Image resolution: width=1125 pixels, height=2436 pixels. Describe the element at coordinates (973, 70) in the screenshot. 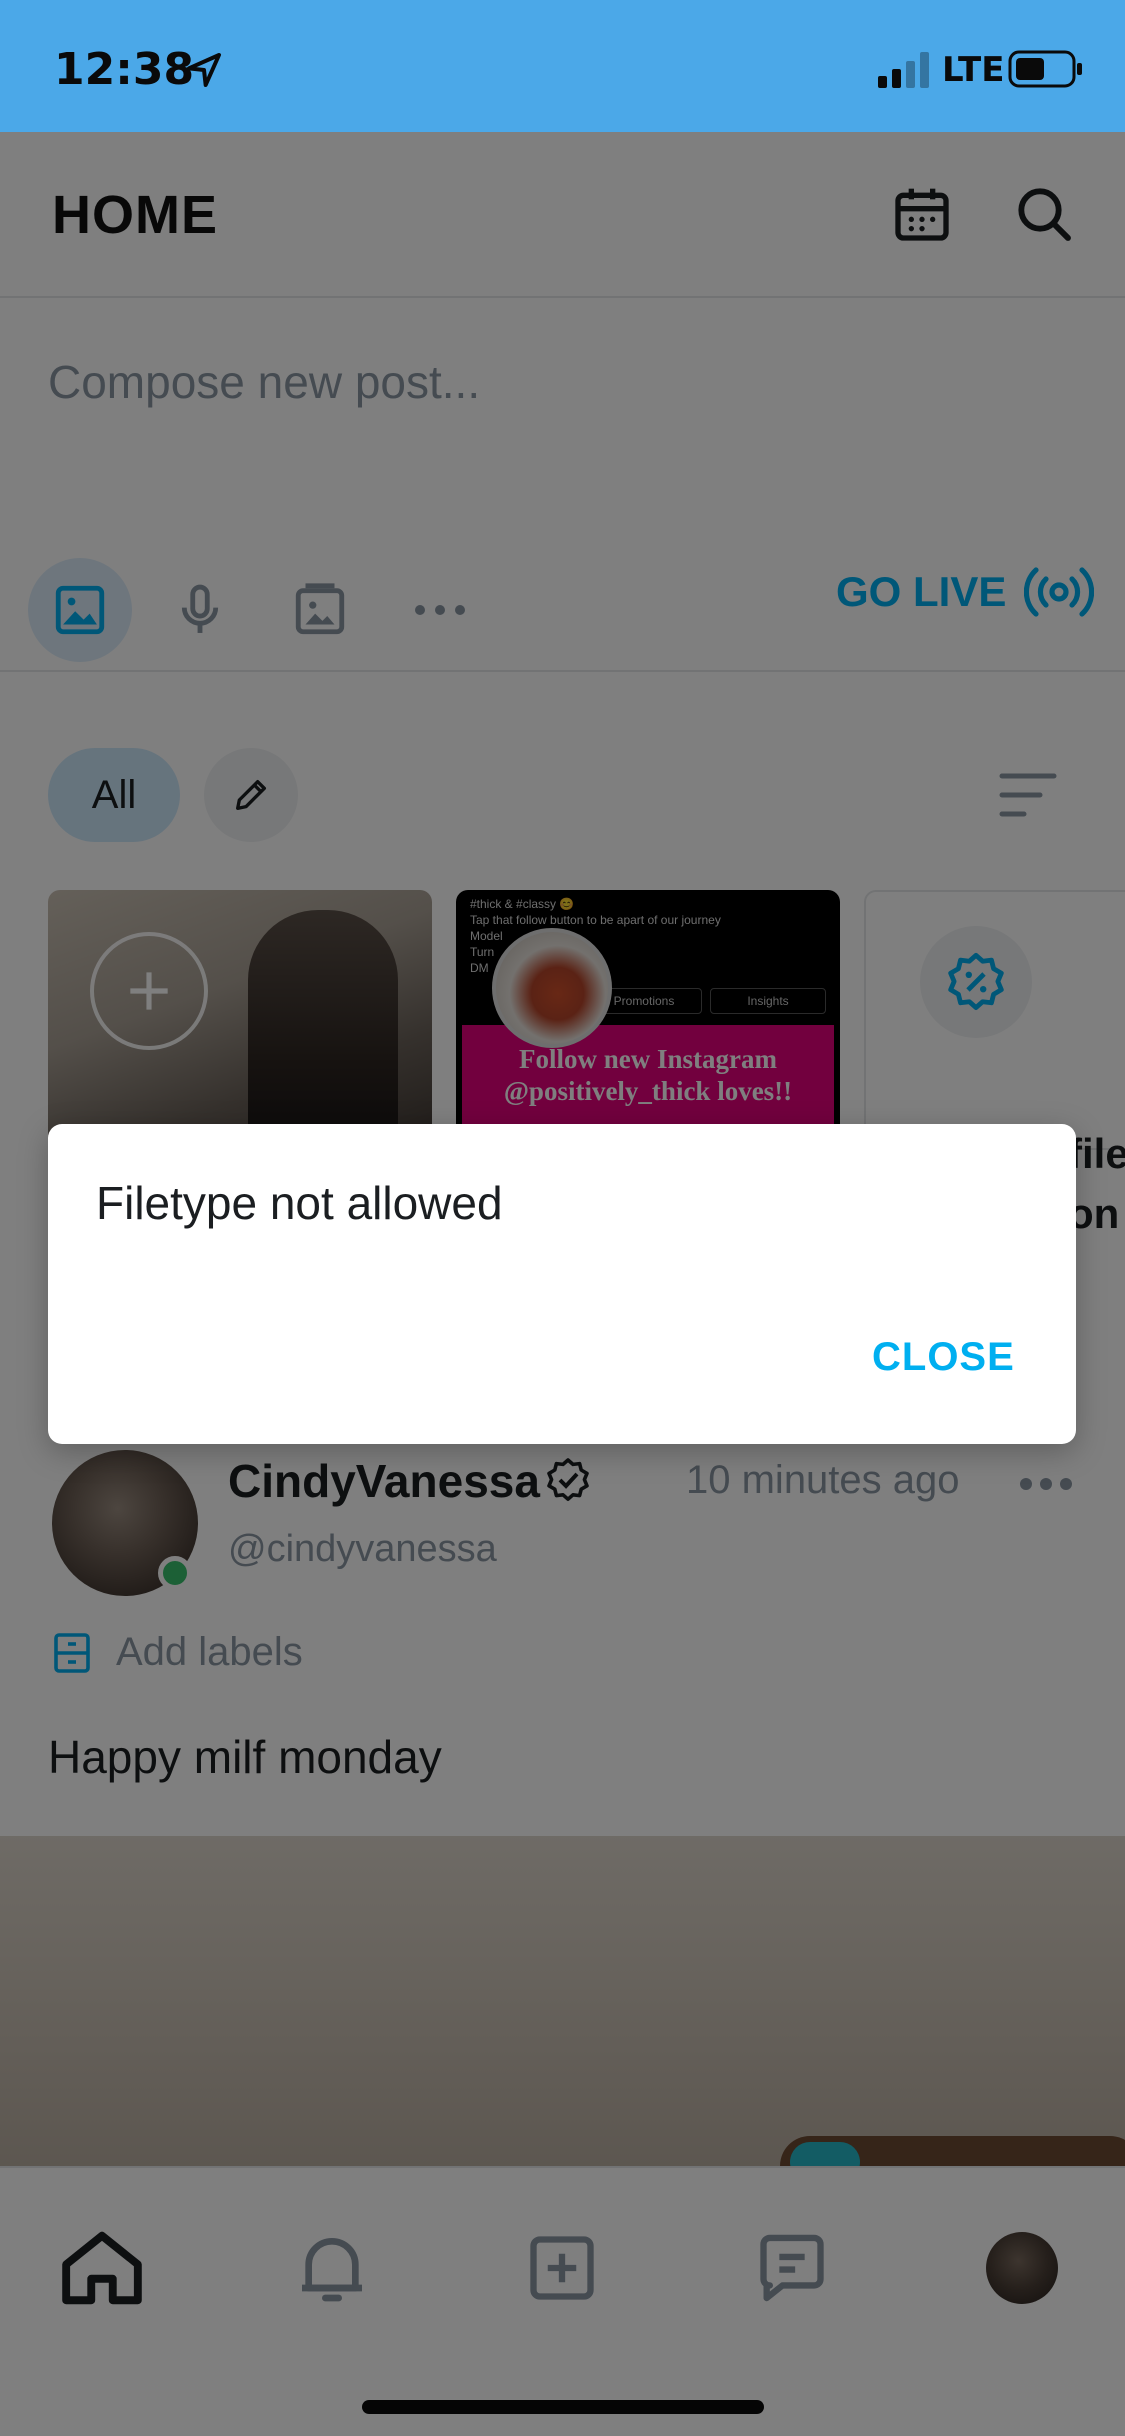

I see `network-label: LTE` at that location.